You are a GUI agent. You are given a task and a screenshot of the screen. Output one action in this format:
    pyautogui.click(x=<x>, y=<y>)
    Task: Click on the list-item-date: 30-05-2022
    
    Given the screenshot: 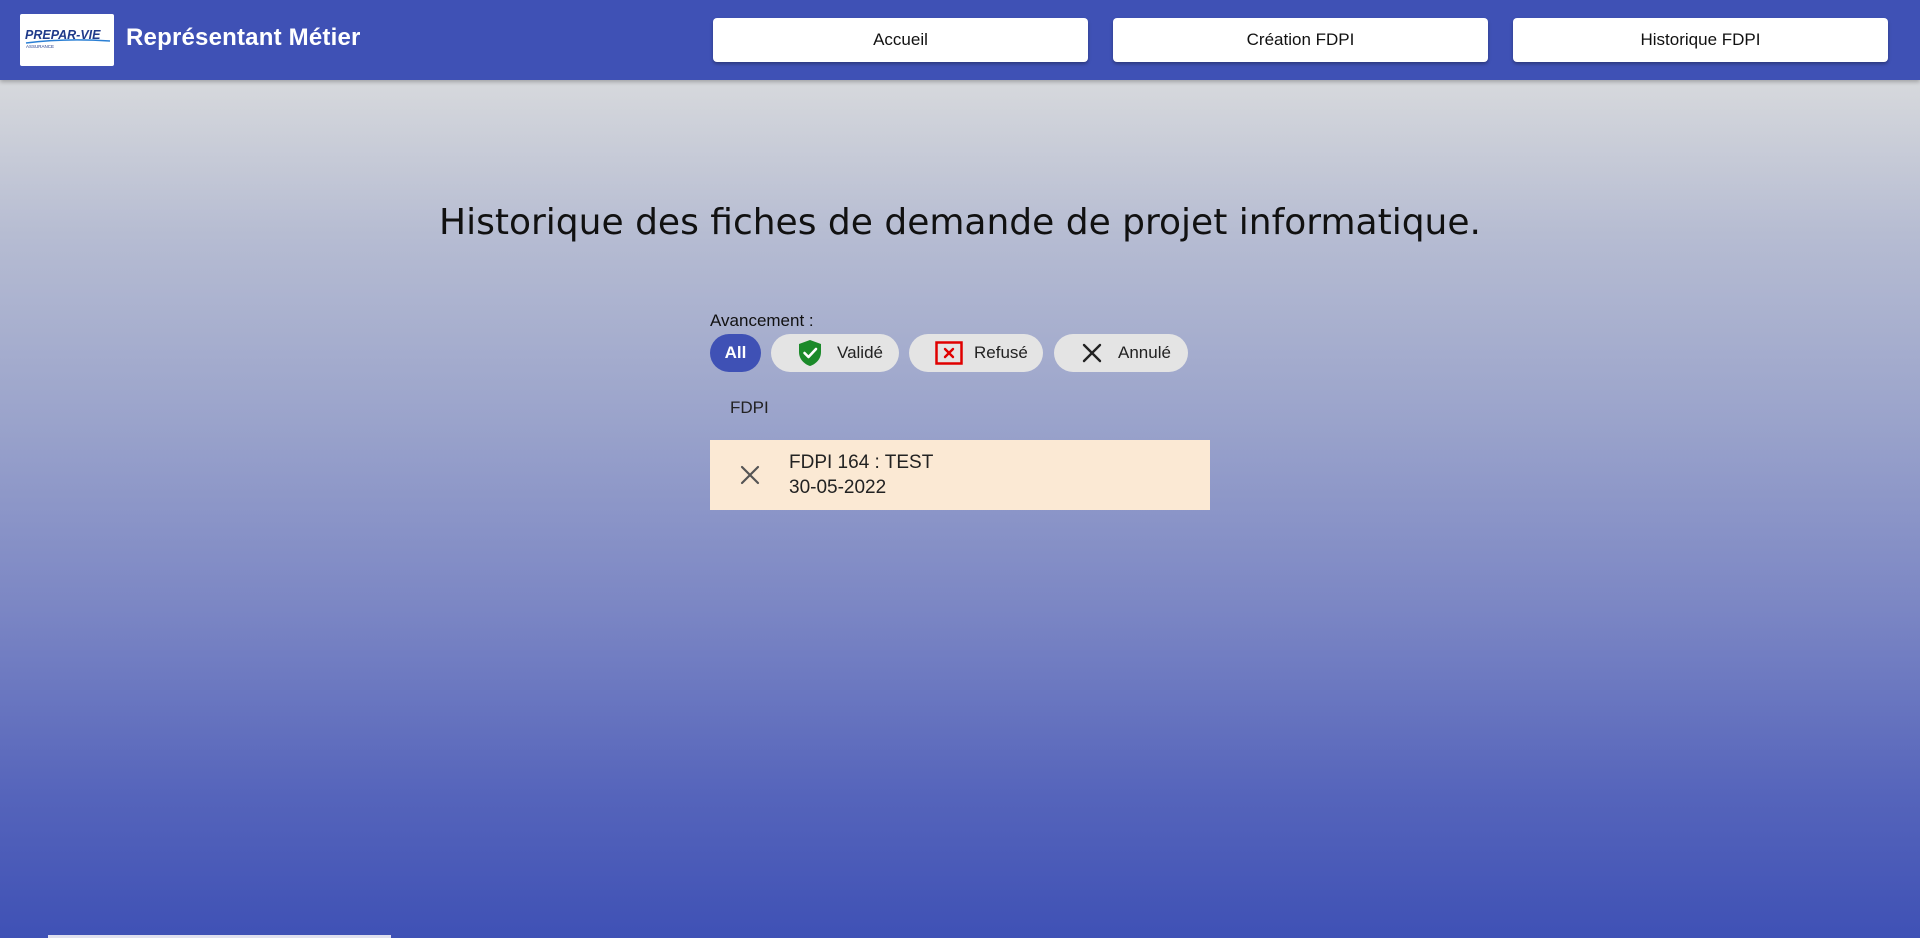 What is the action you would take?
    pyautogui.click(x=838, y=487)
    